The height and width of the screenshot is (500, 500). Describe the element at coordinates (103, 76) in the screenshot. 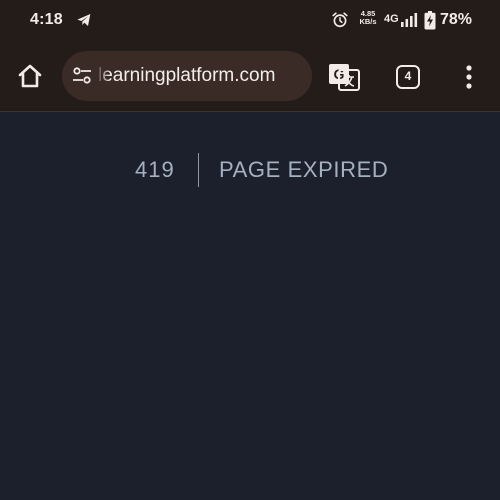

I see `url-fade` at that location.